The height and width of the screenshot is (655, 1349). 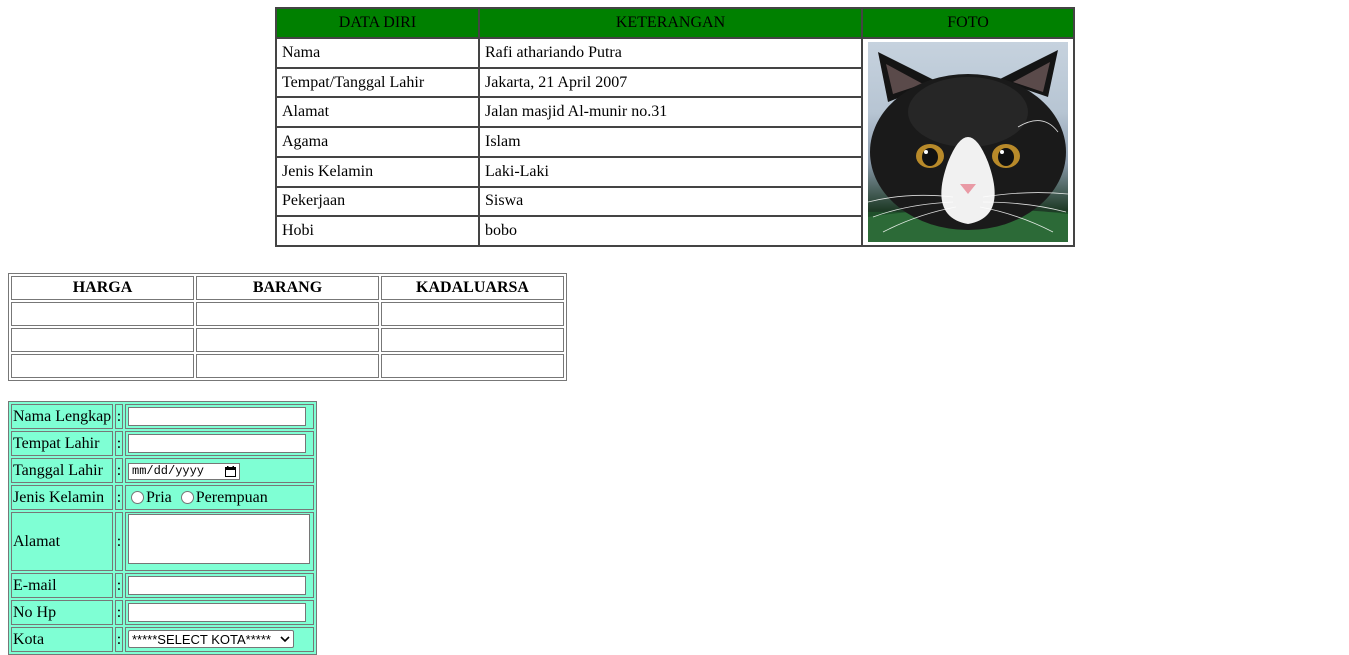 What do you see at coordinates (231, 497) in the screenshot?
I see `radio-label-perempuan: Perempuan` at bounding box center [231, 497].